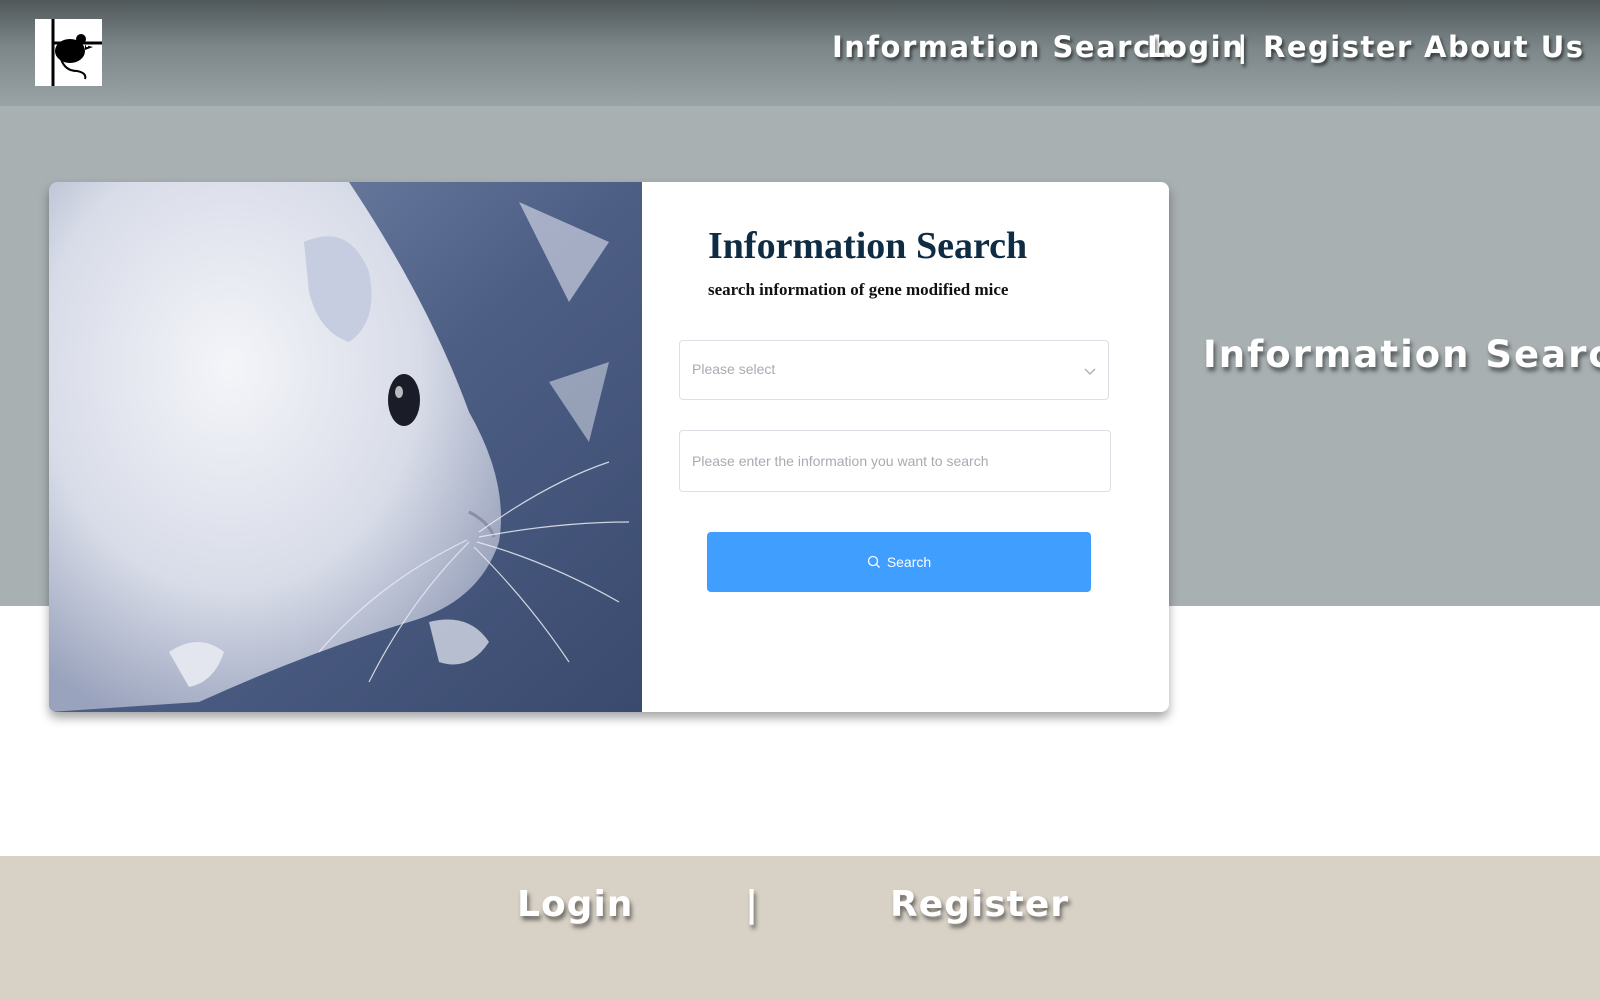 The width and height of the screenshot is (1600, 1000). What do you see at coordinates (895, 461) in the screenshot?
I see `search-input` at bounding box center [895, 461].